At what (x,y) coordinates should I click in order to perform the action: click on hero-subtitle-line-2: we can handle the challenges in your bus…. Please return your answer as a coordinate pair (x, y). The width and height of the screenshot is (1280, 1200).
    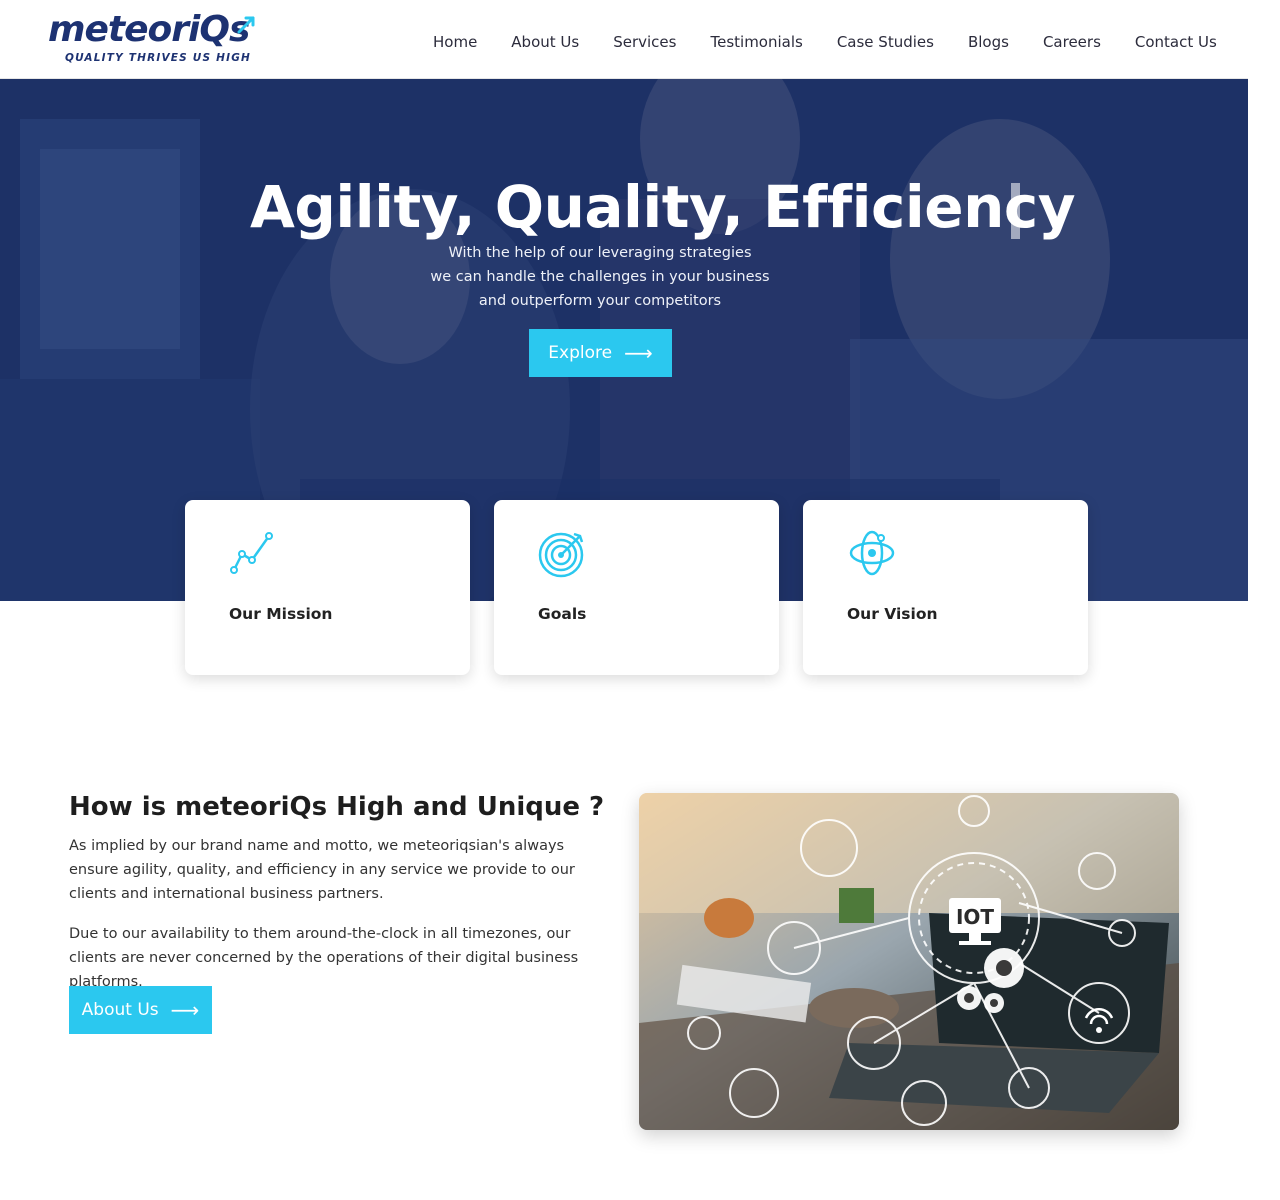
    Looking at the image, I should click on (600, 277).